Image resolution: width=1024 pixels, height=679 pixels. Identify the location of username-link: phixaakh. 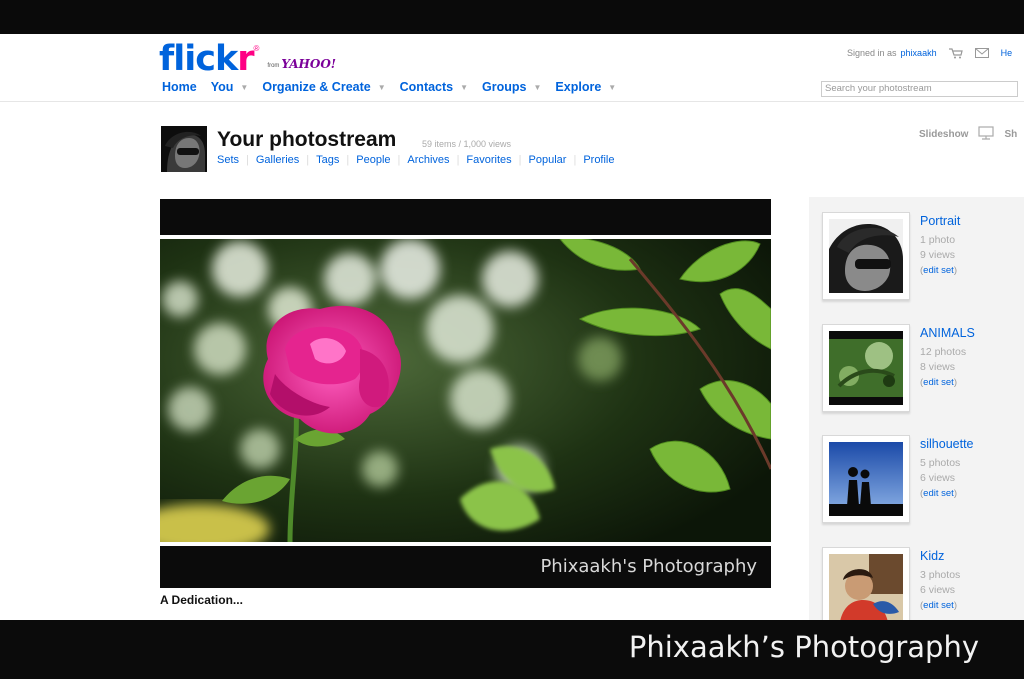
(919, 53).